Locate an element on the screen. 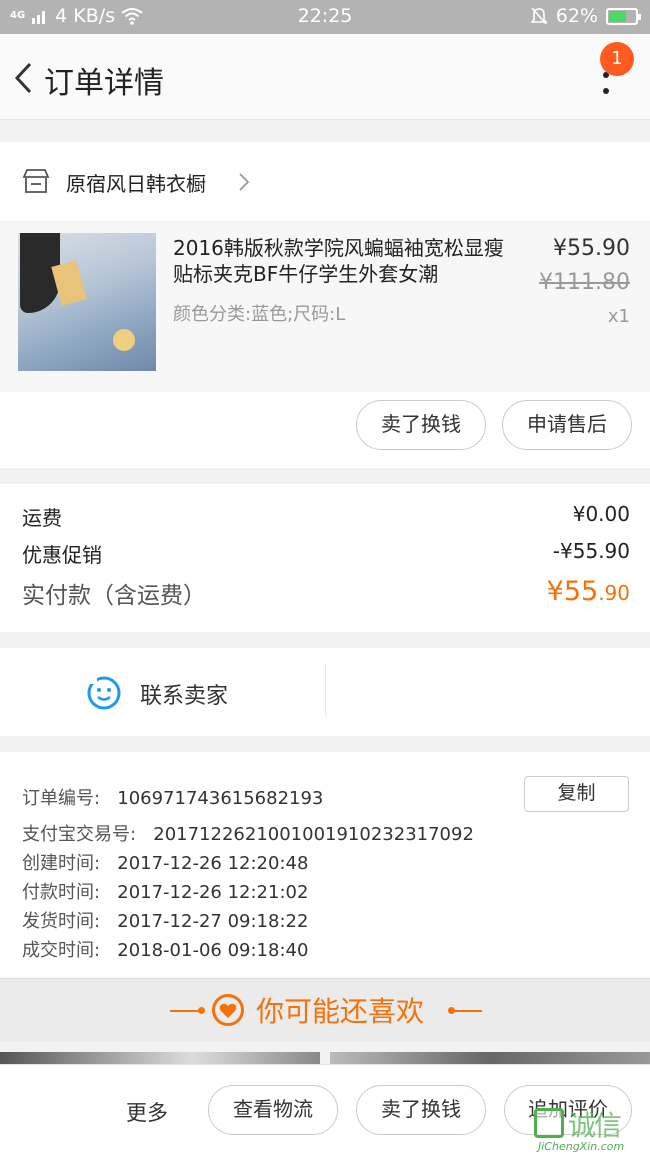 Image resolution: width=650 pixels, height=1155 pixels. alipay-number: 2017122621001001910232317092 is located at coordinates (313, 834).